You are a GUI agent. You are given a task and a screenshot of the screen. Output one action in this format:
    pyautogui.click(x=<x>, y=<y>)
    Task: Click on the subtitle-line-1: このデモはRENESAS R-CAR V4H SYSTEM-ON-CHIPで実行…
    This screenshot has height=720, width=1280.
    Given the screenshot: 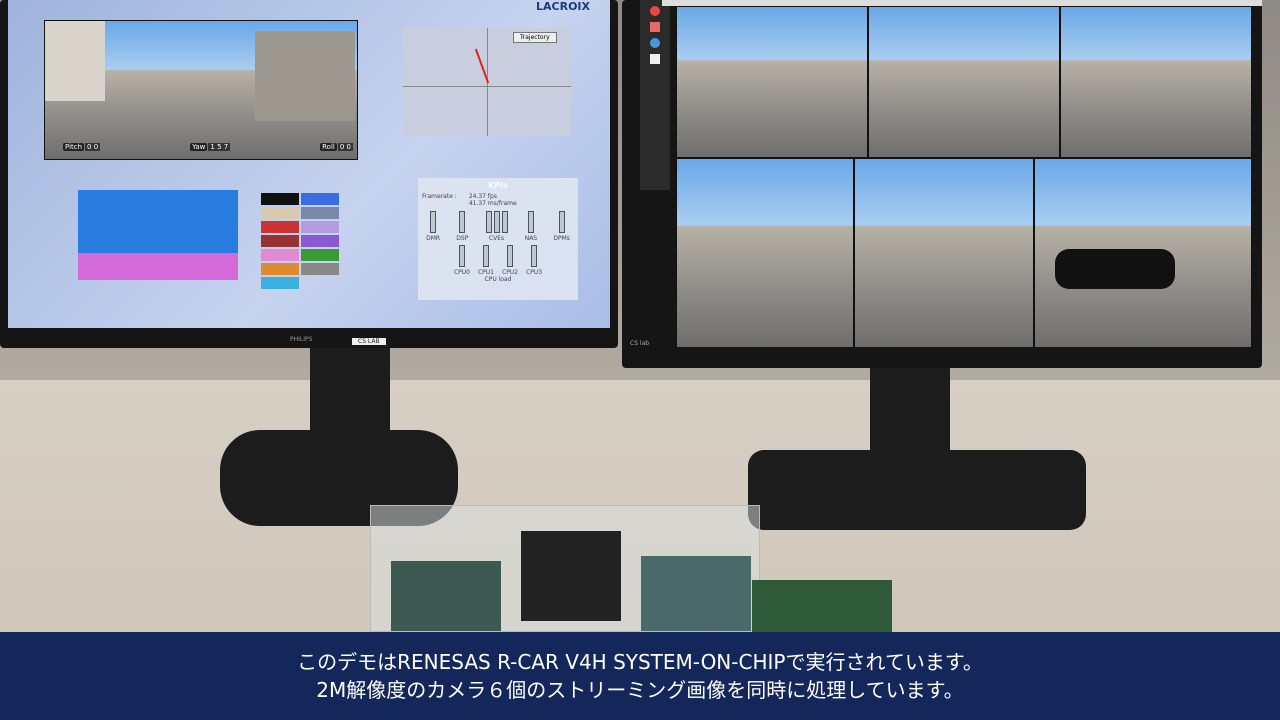 What is the action you would take?
    pyautogui.click(x=640, y=662)
    